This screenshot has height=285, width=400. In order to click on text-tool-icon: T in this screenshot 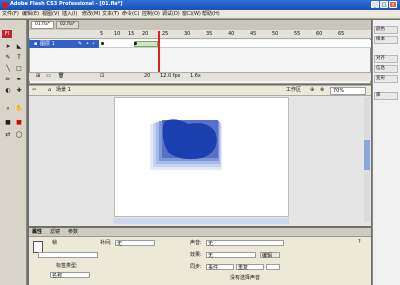, I will do `click(19, 57)`.